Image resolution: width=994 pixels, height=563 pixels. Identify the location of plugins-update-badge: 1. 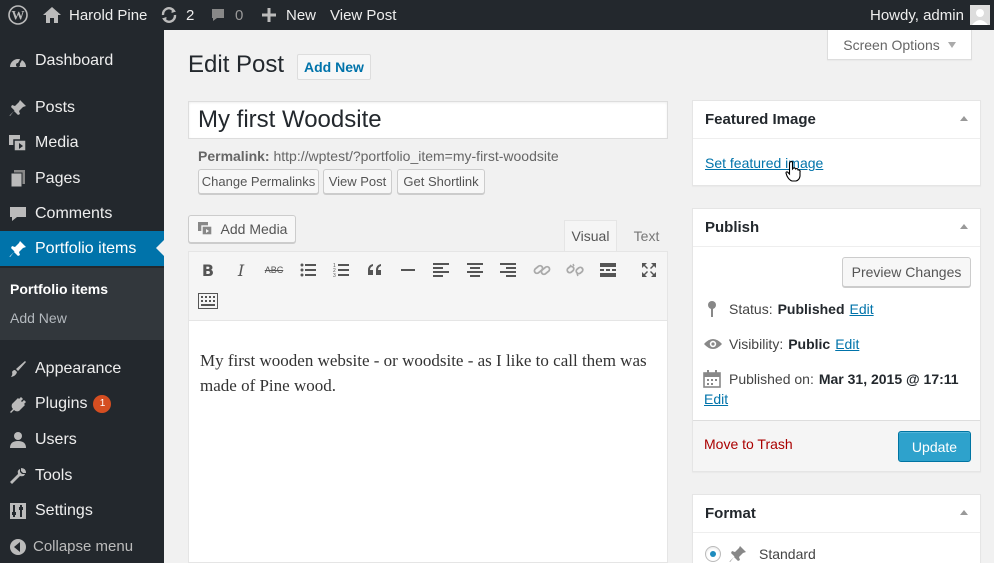
(102, 404).